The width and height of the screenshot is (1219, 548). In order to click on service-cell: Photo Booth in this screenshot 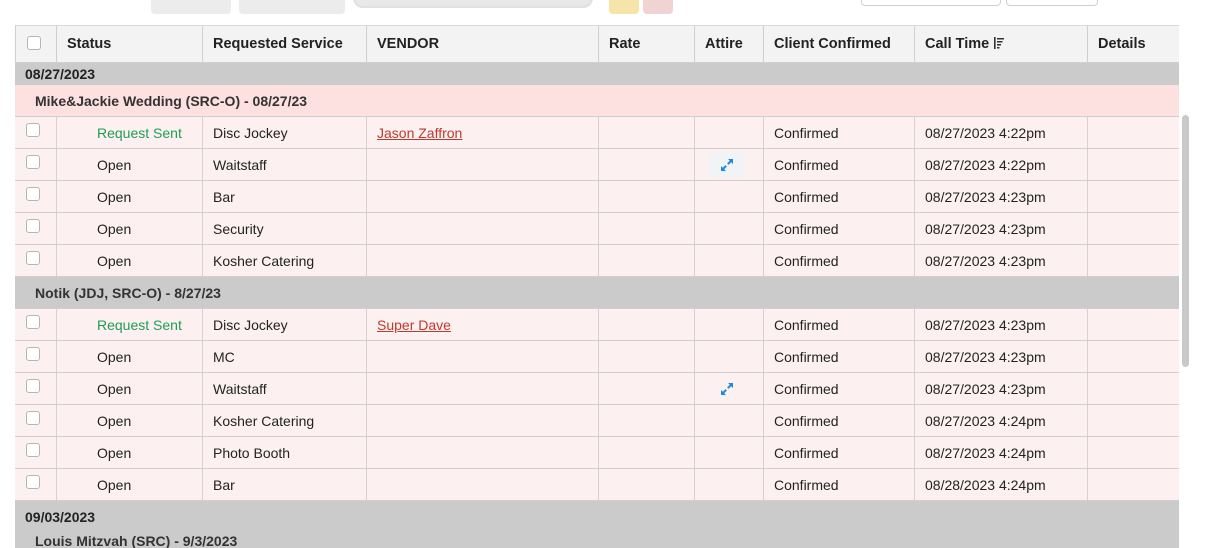, I will do `click(284, 452)`.